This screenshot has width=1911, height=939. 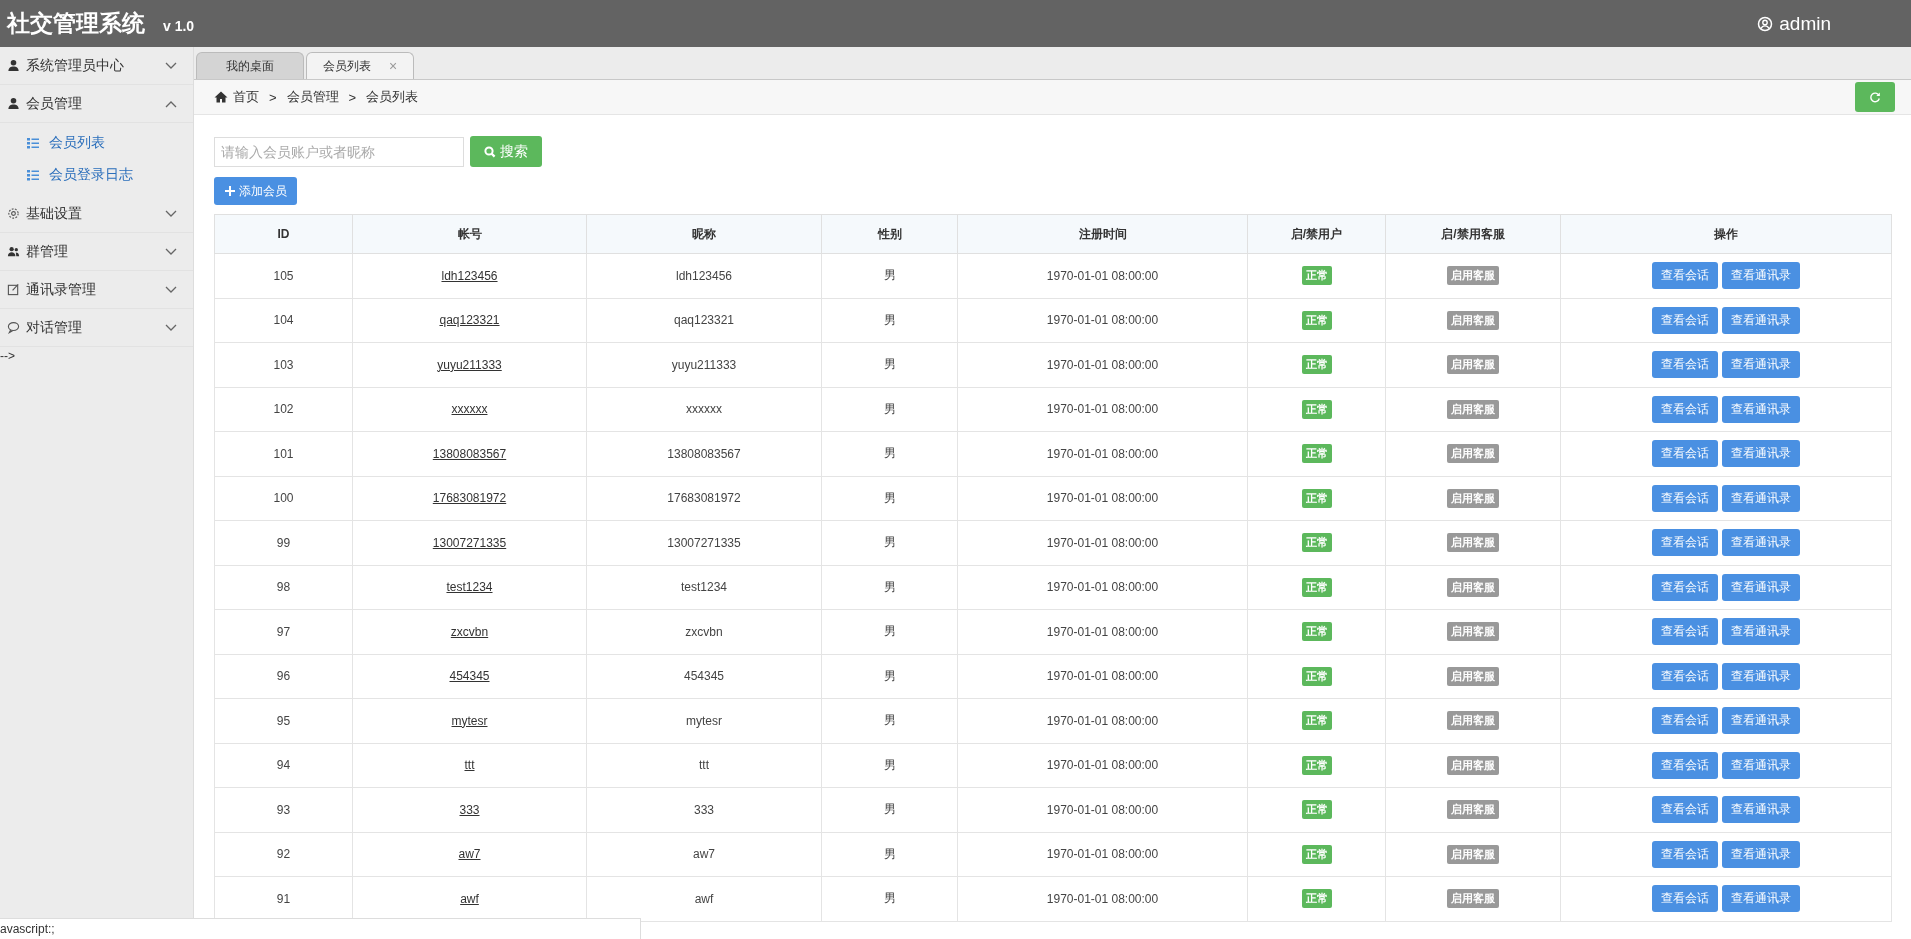 I want to click on refresh-icon, so click(x=1875, y=97).